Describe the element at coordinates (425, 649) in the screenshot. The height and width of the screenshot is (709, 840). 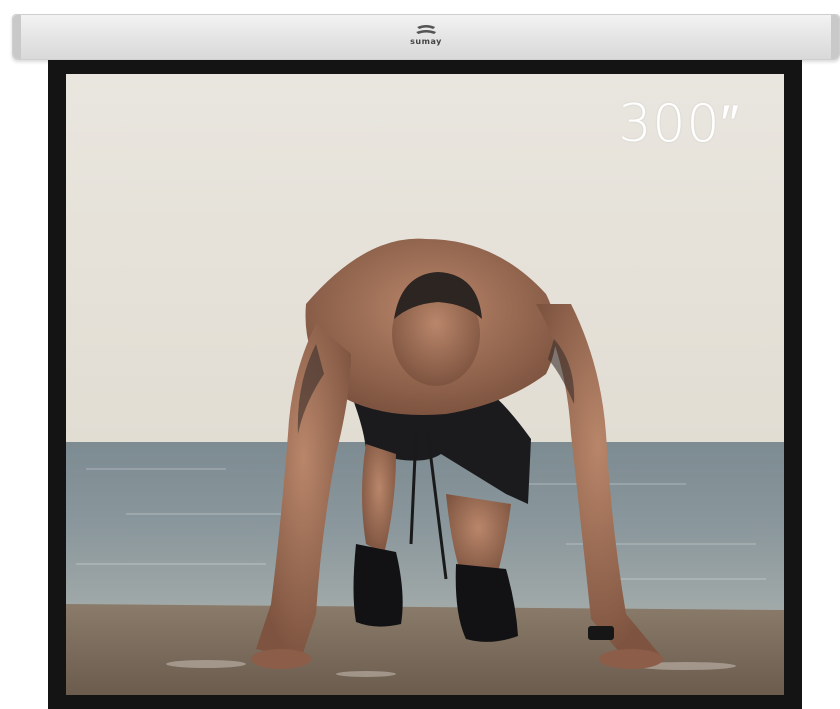
I see `ground` at that location.